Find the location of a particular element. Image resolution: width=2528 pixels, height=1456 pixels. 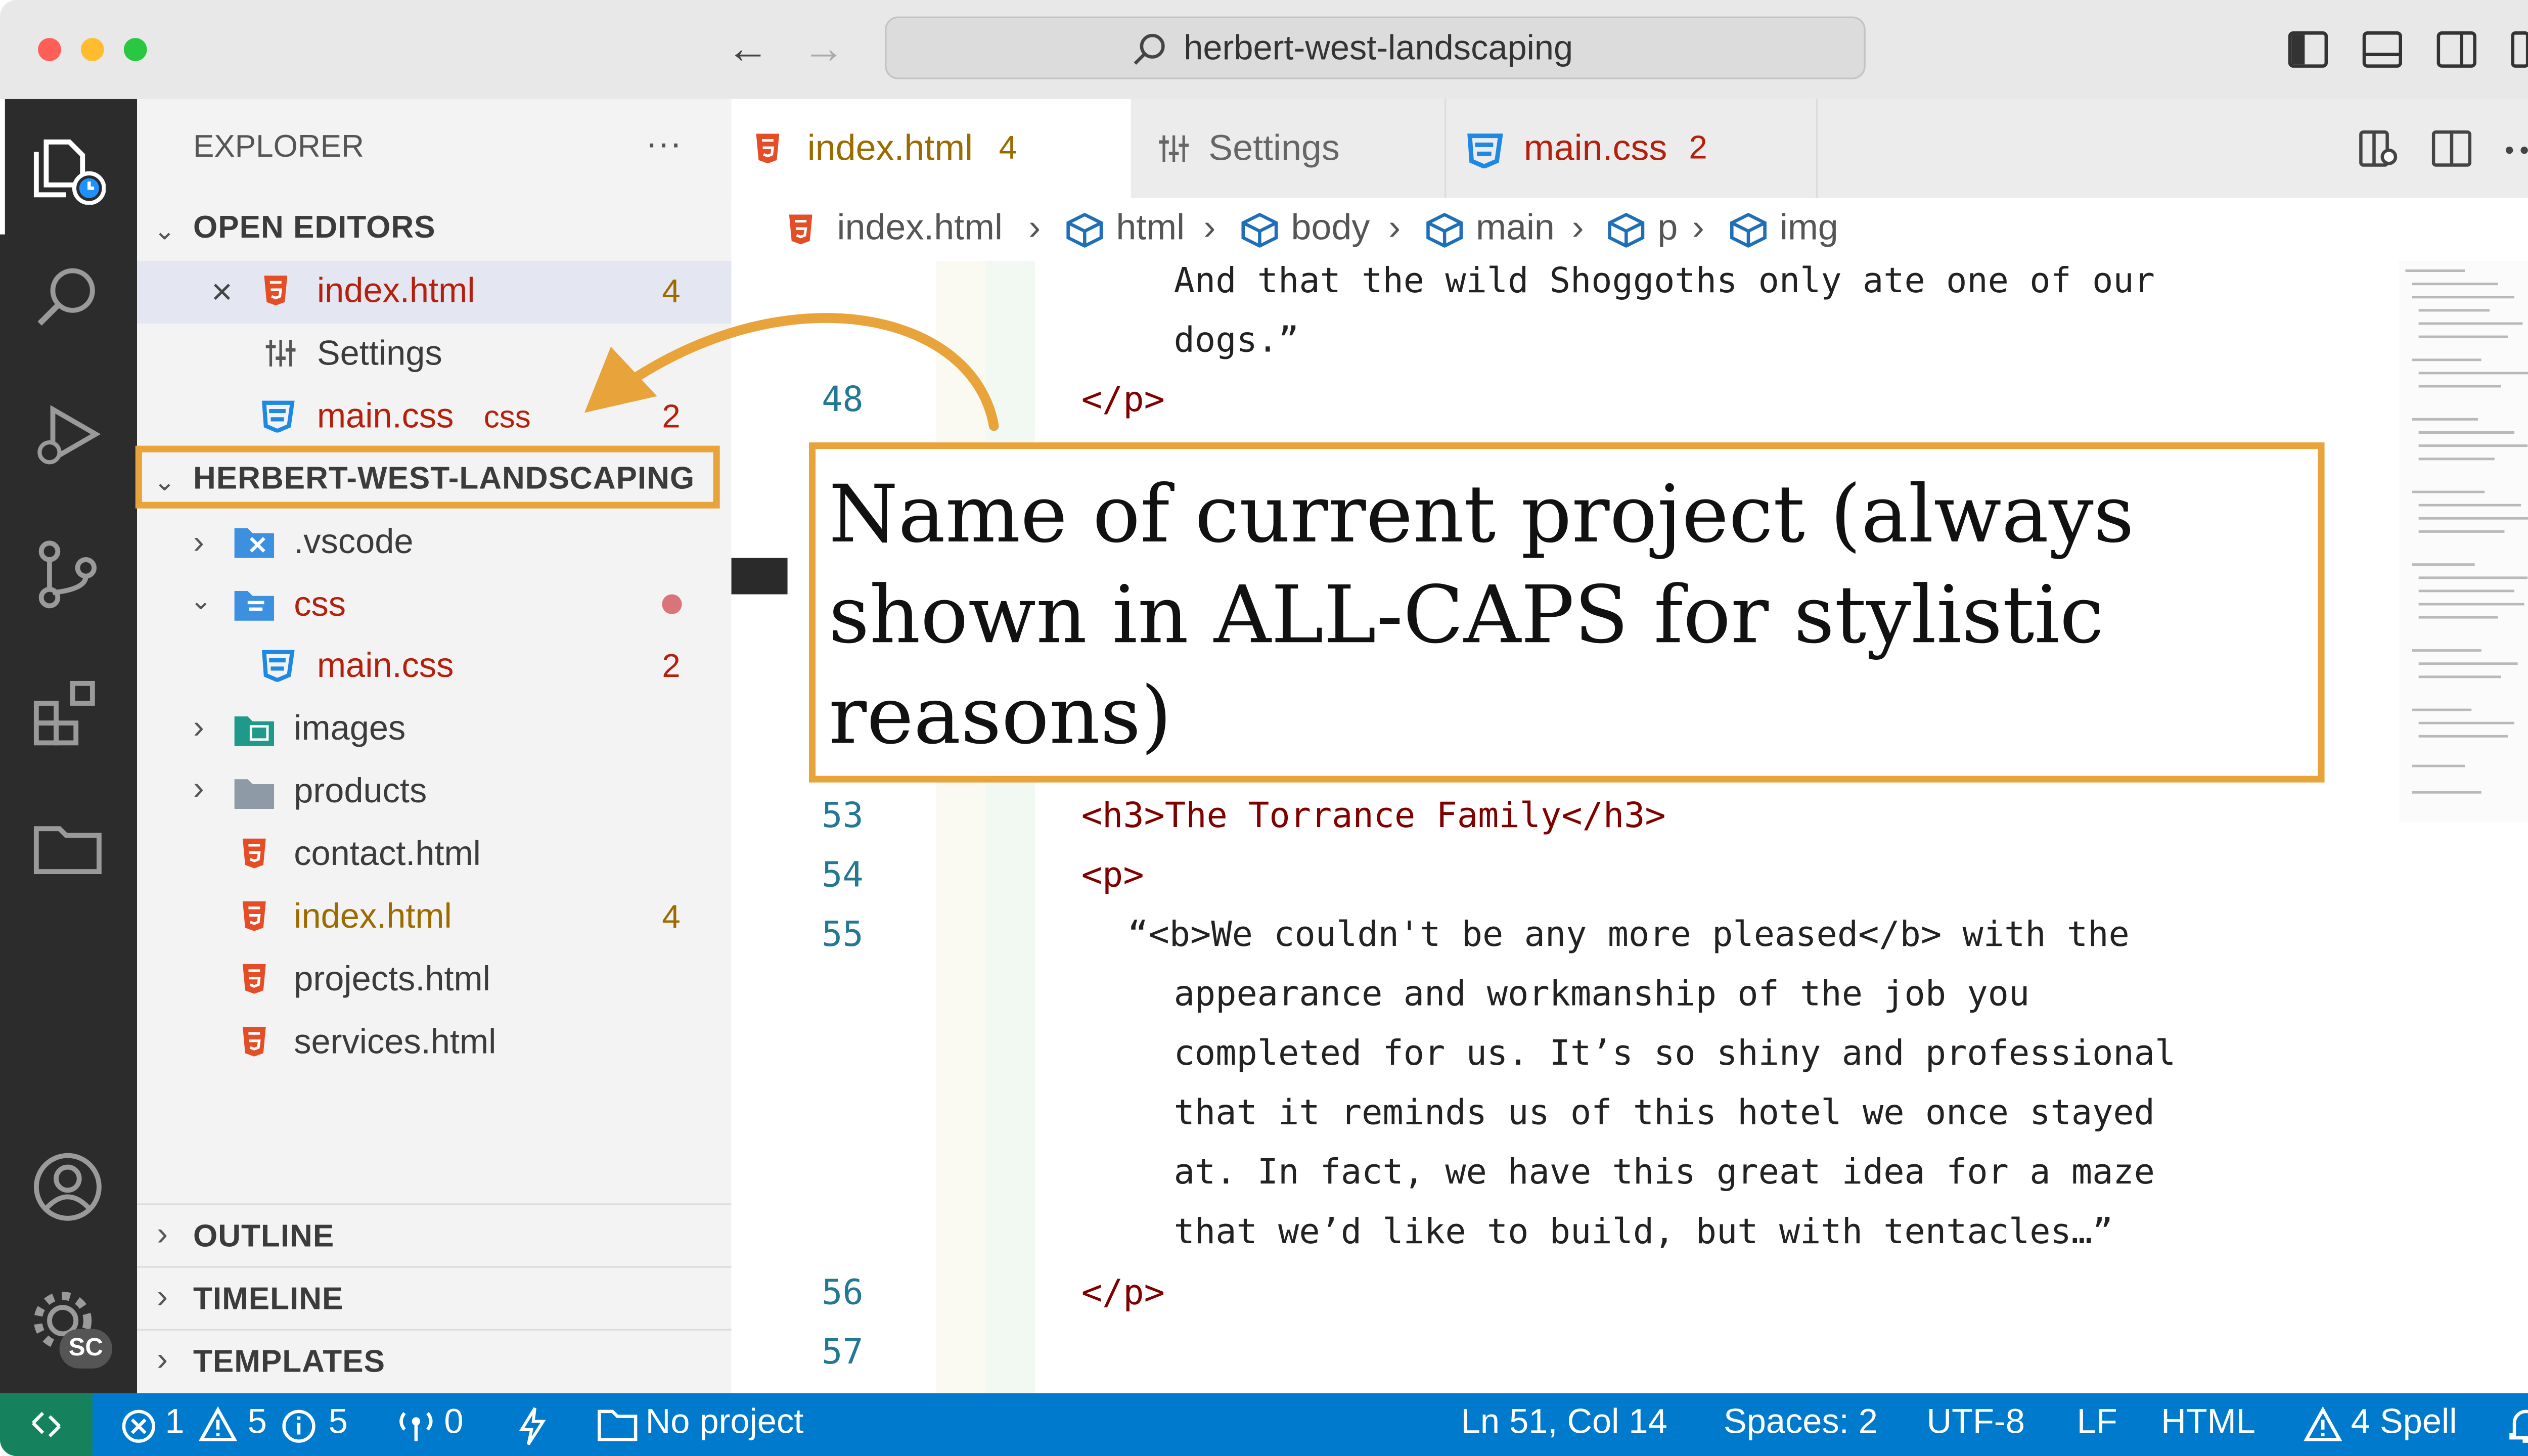

css-file-icon is located at coordinates (1485, 151).